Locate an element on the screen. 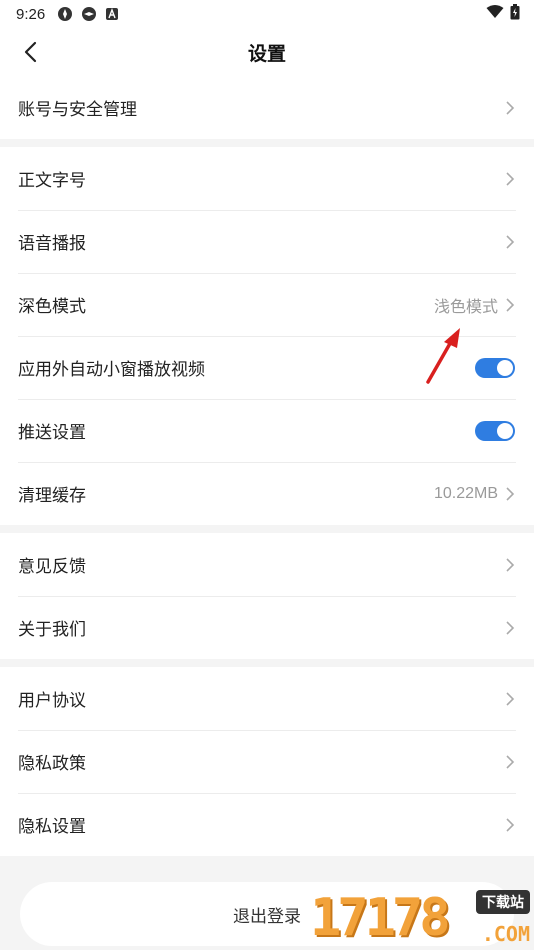  settings-item-voice-broadcast: 语音播报 is located at coordinates (267, 241).